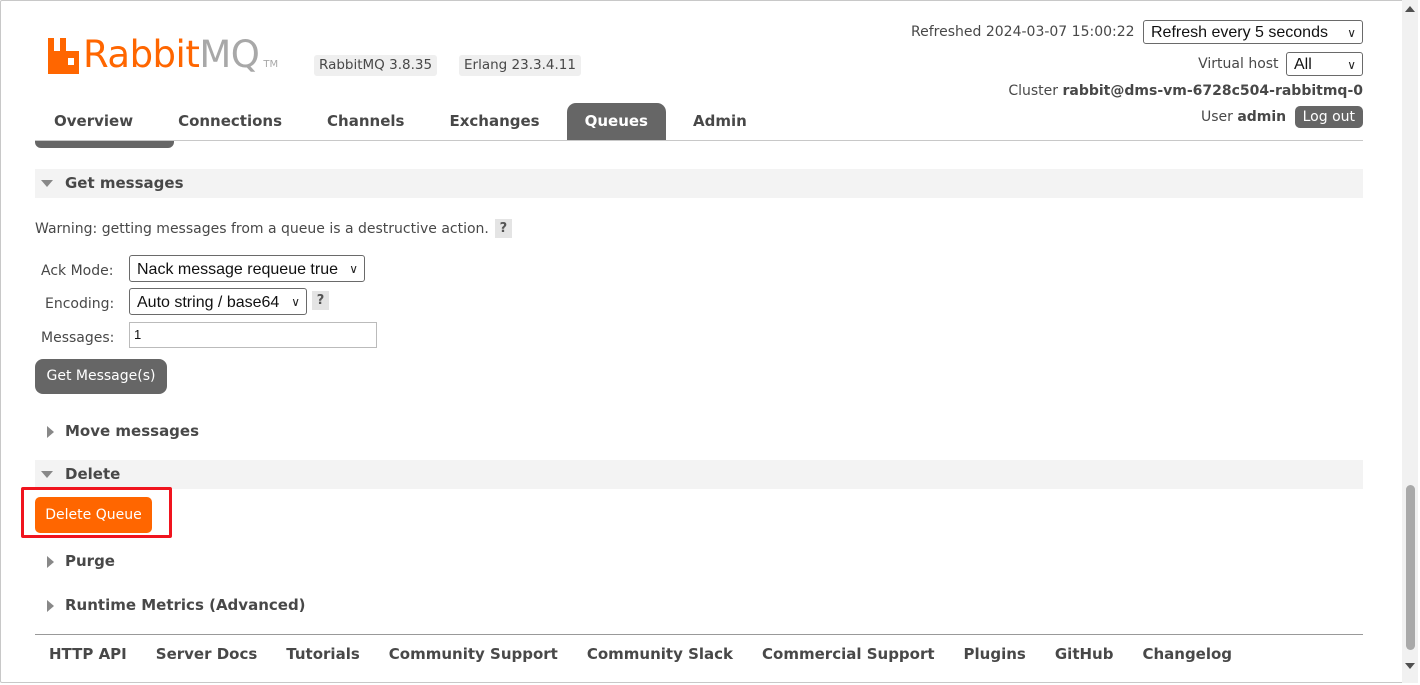  Describe the element at coordinates (503, 228) in the screenshot. I see `help-icon: ?` at that location.